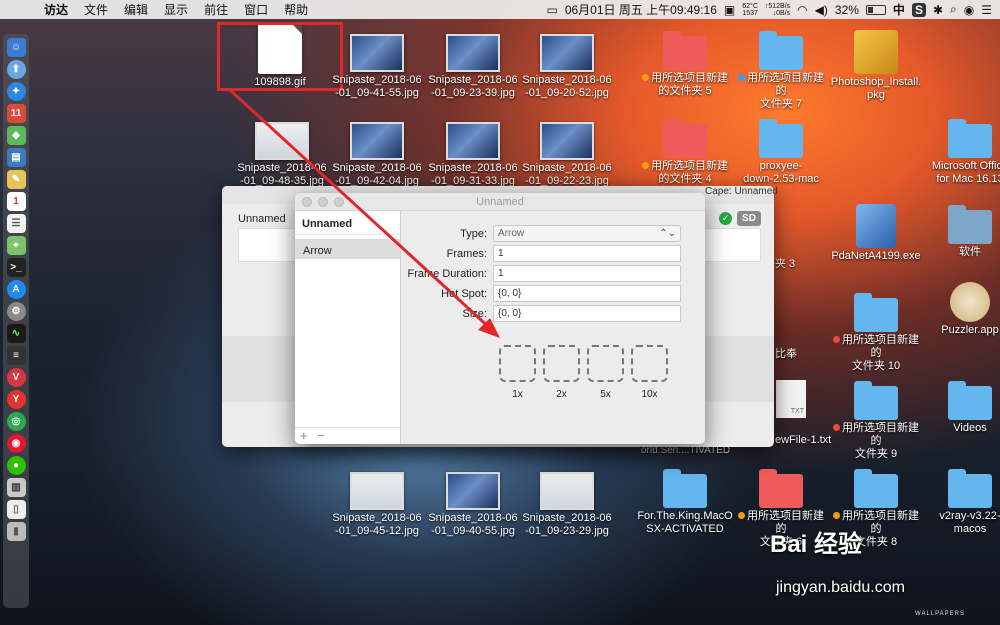  Describe the element at coordinates (16, 245) in the screenshot. I see `maps-icon: ⌖` at that location.